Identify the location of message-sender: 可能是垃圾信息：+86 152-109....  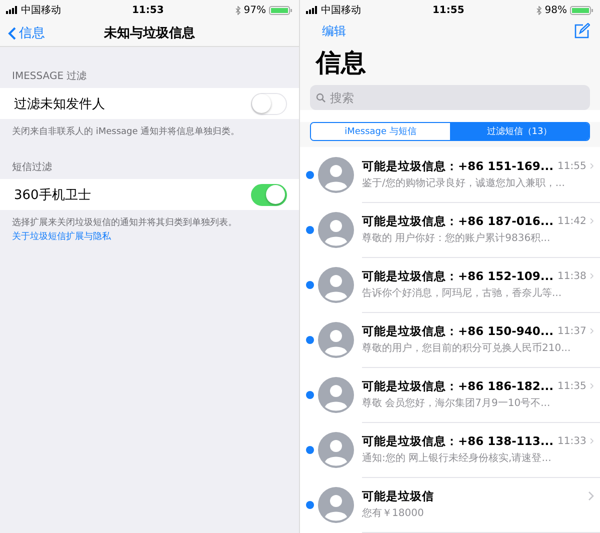
(458, 276).